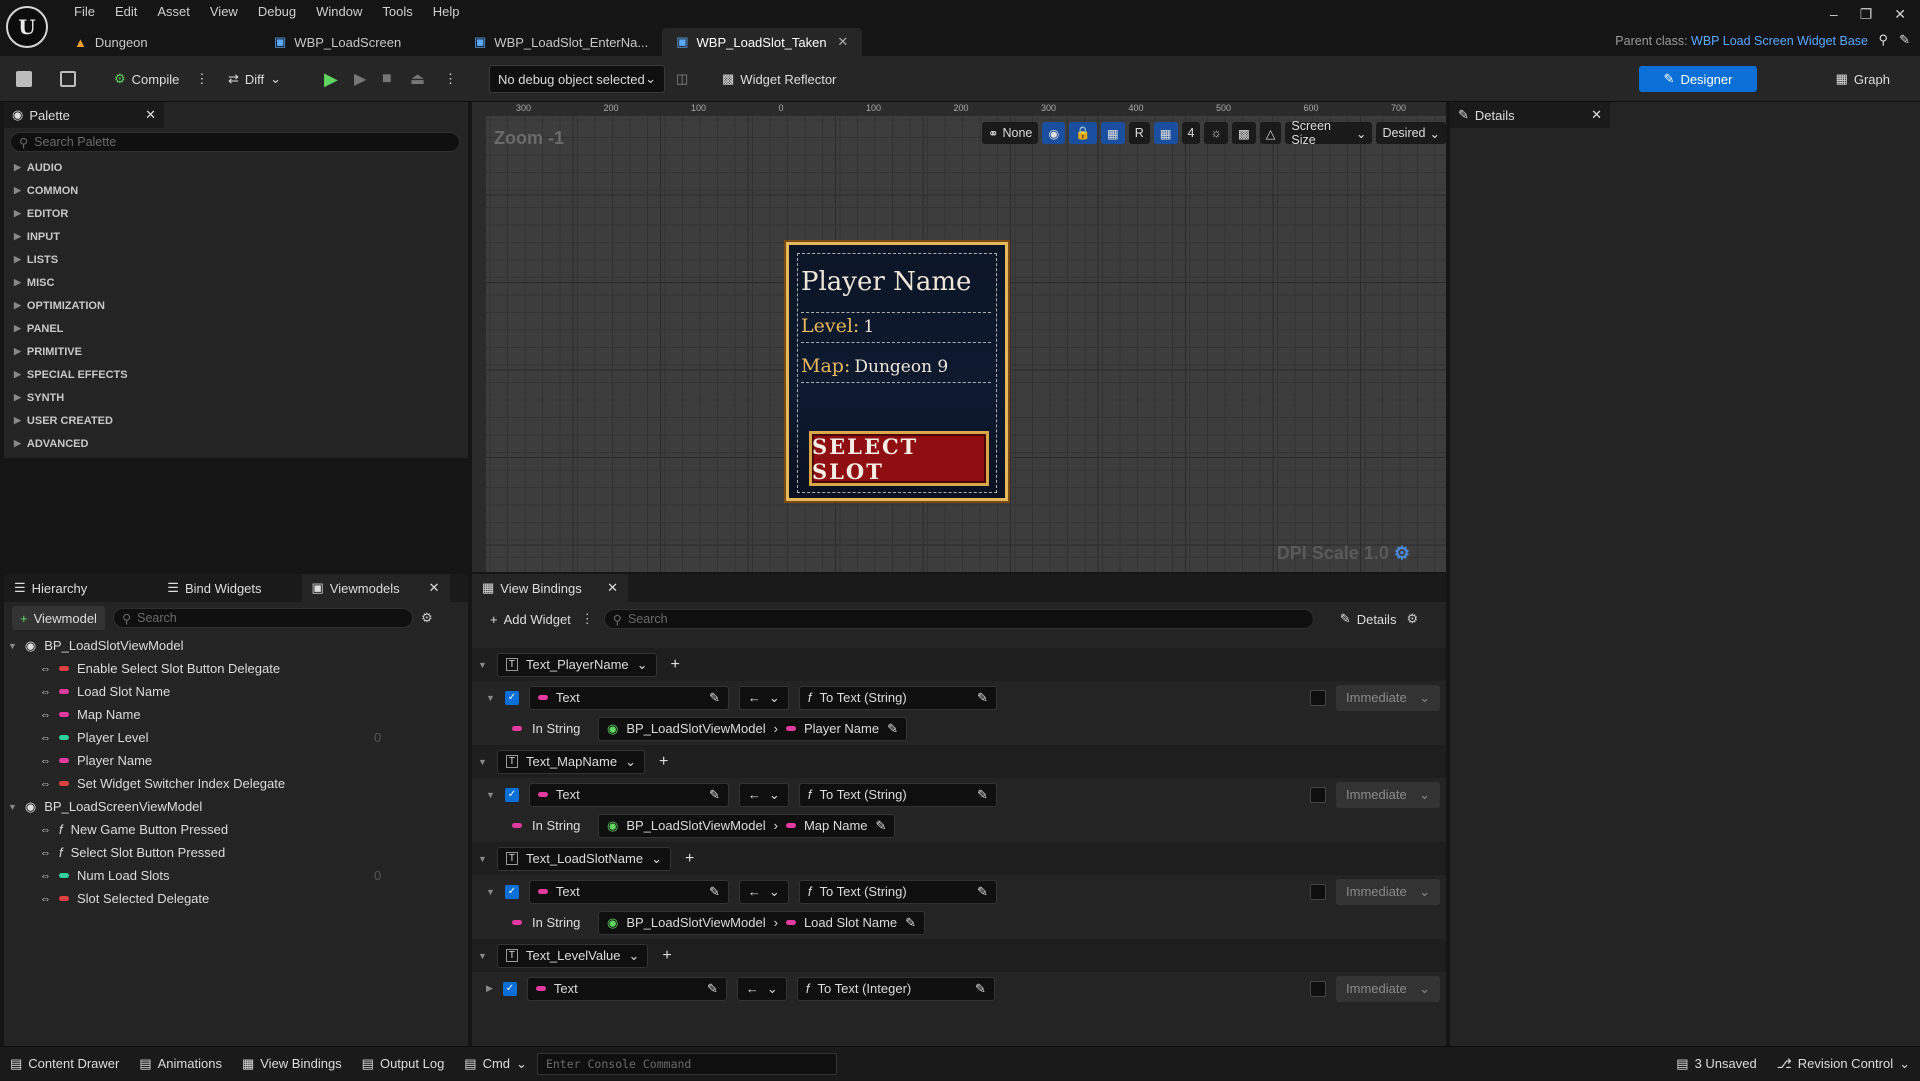  What do you see at coordinates (387, 79) in the screenshot?
I see `stop-icon: ■` at bounding box center [387, 79].